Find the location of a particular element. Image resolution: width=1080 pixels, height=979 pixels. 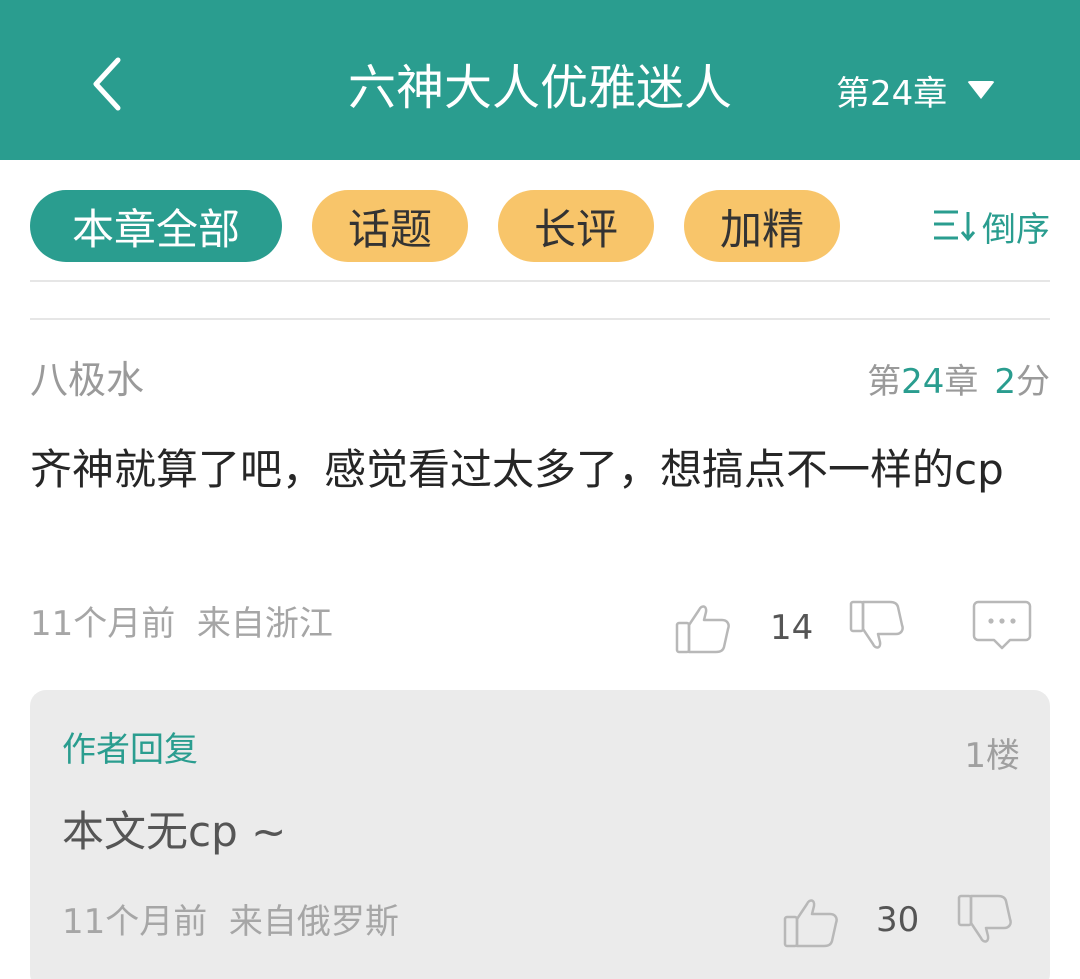

chip-topic: 话题 is located at coordinates (390, 226).